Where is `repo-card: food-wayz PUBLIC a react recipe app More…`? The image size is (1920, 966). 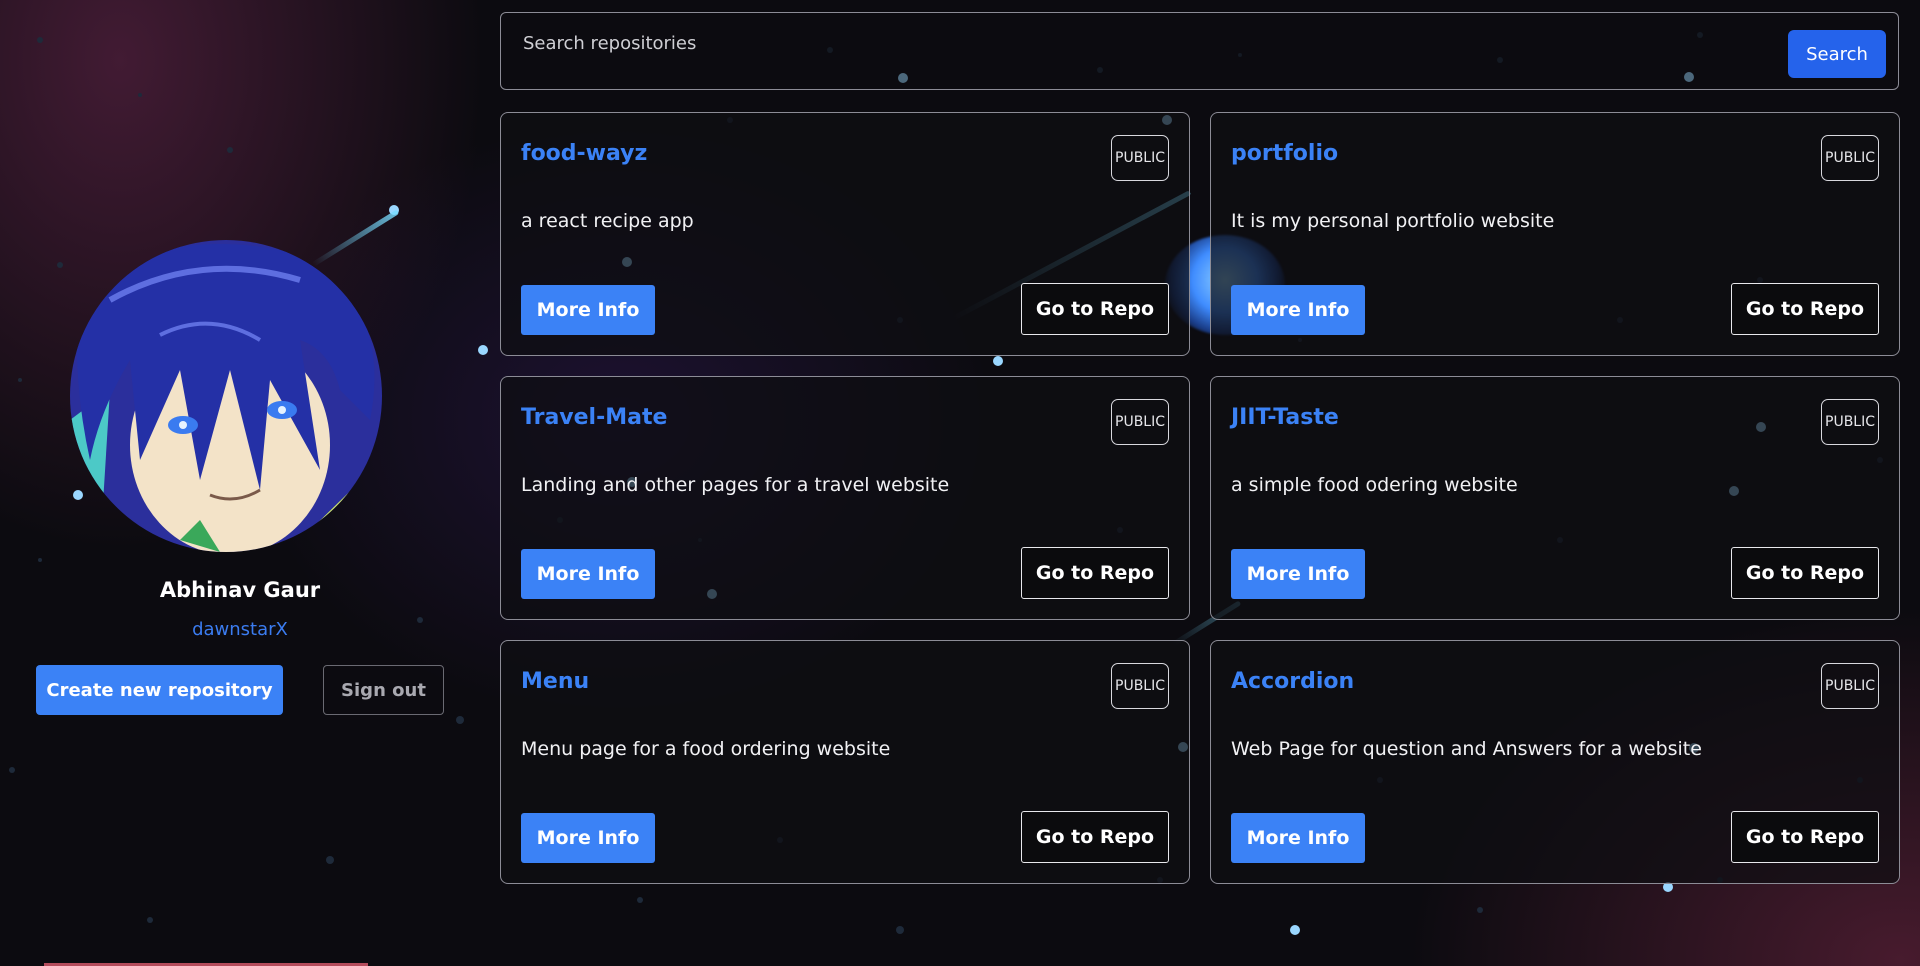 repo-card: food-wayz PUBLIC a react recipe app More… is located at coordinates (845, 234).